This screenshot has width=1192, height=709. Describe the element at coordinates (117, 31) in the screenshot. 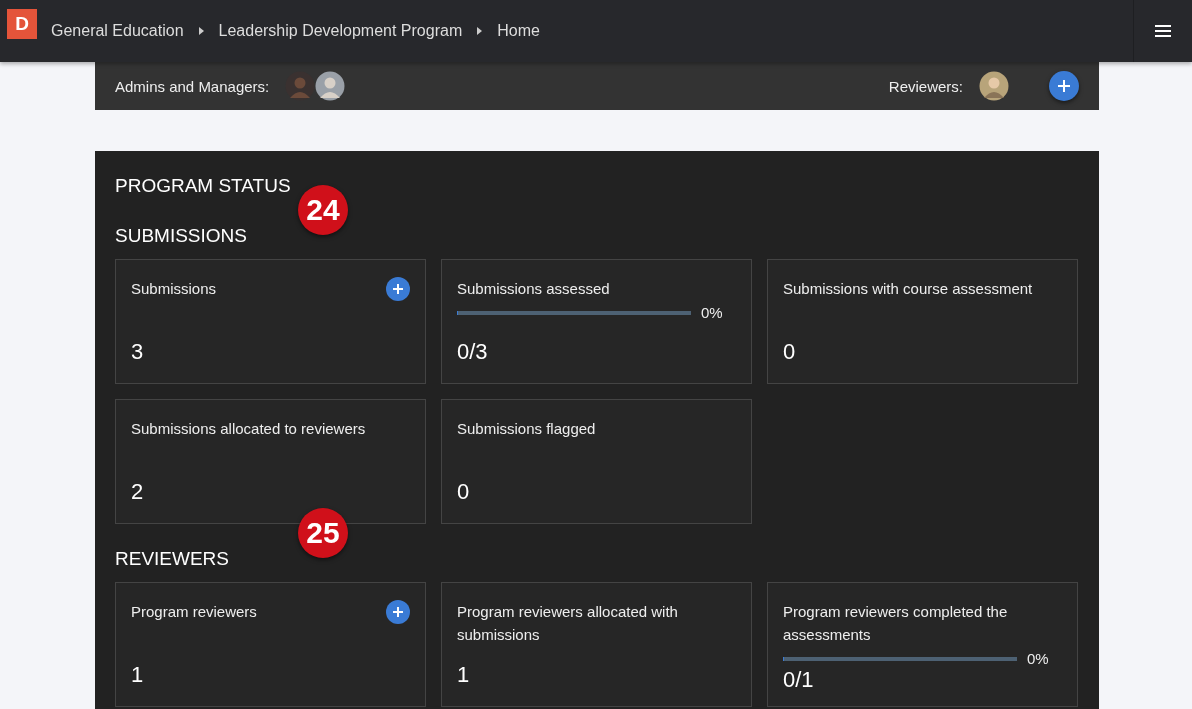

I see `breadcrumb-link: General Education` at that location.